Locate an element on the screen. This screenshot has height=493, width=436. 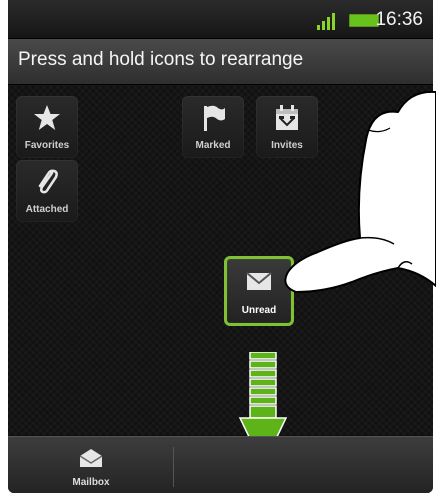
tile-invites: Invites is located at coordinates (287, 127).